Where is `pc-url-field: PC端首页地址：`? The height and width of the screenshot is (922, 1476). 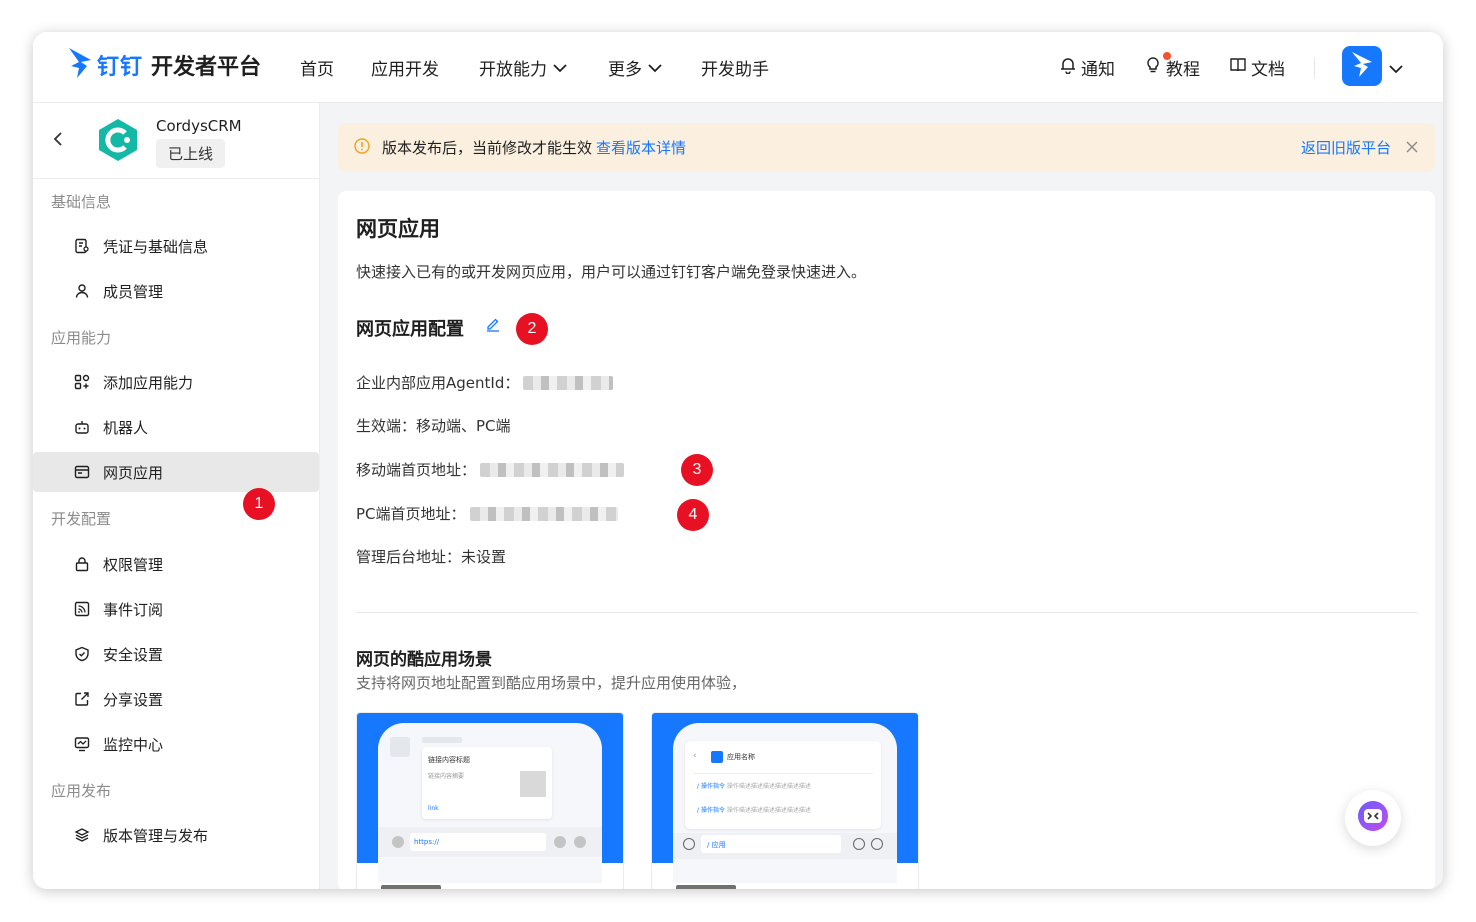
pc-url-field: PC端首页地址： is located at coordinates (487, 513).